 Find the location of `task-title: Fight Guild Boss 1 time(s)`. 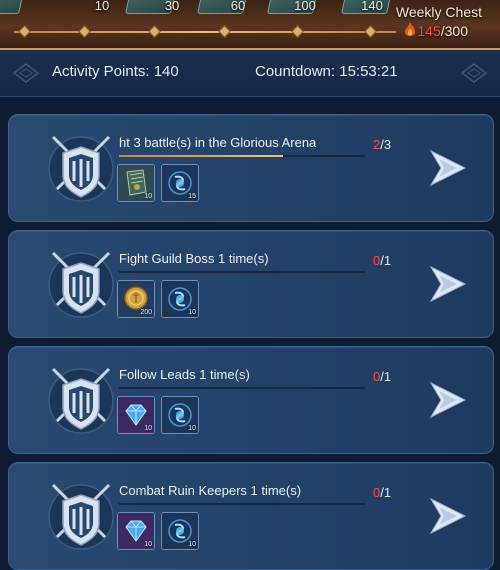

task-title: Fight Guild Boss 1 time(s) is located at coordinates (194, 258).